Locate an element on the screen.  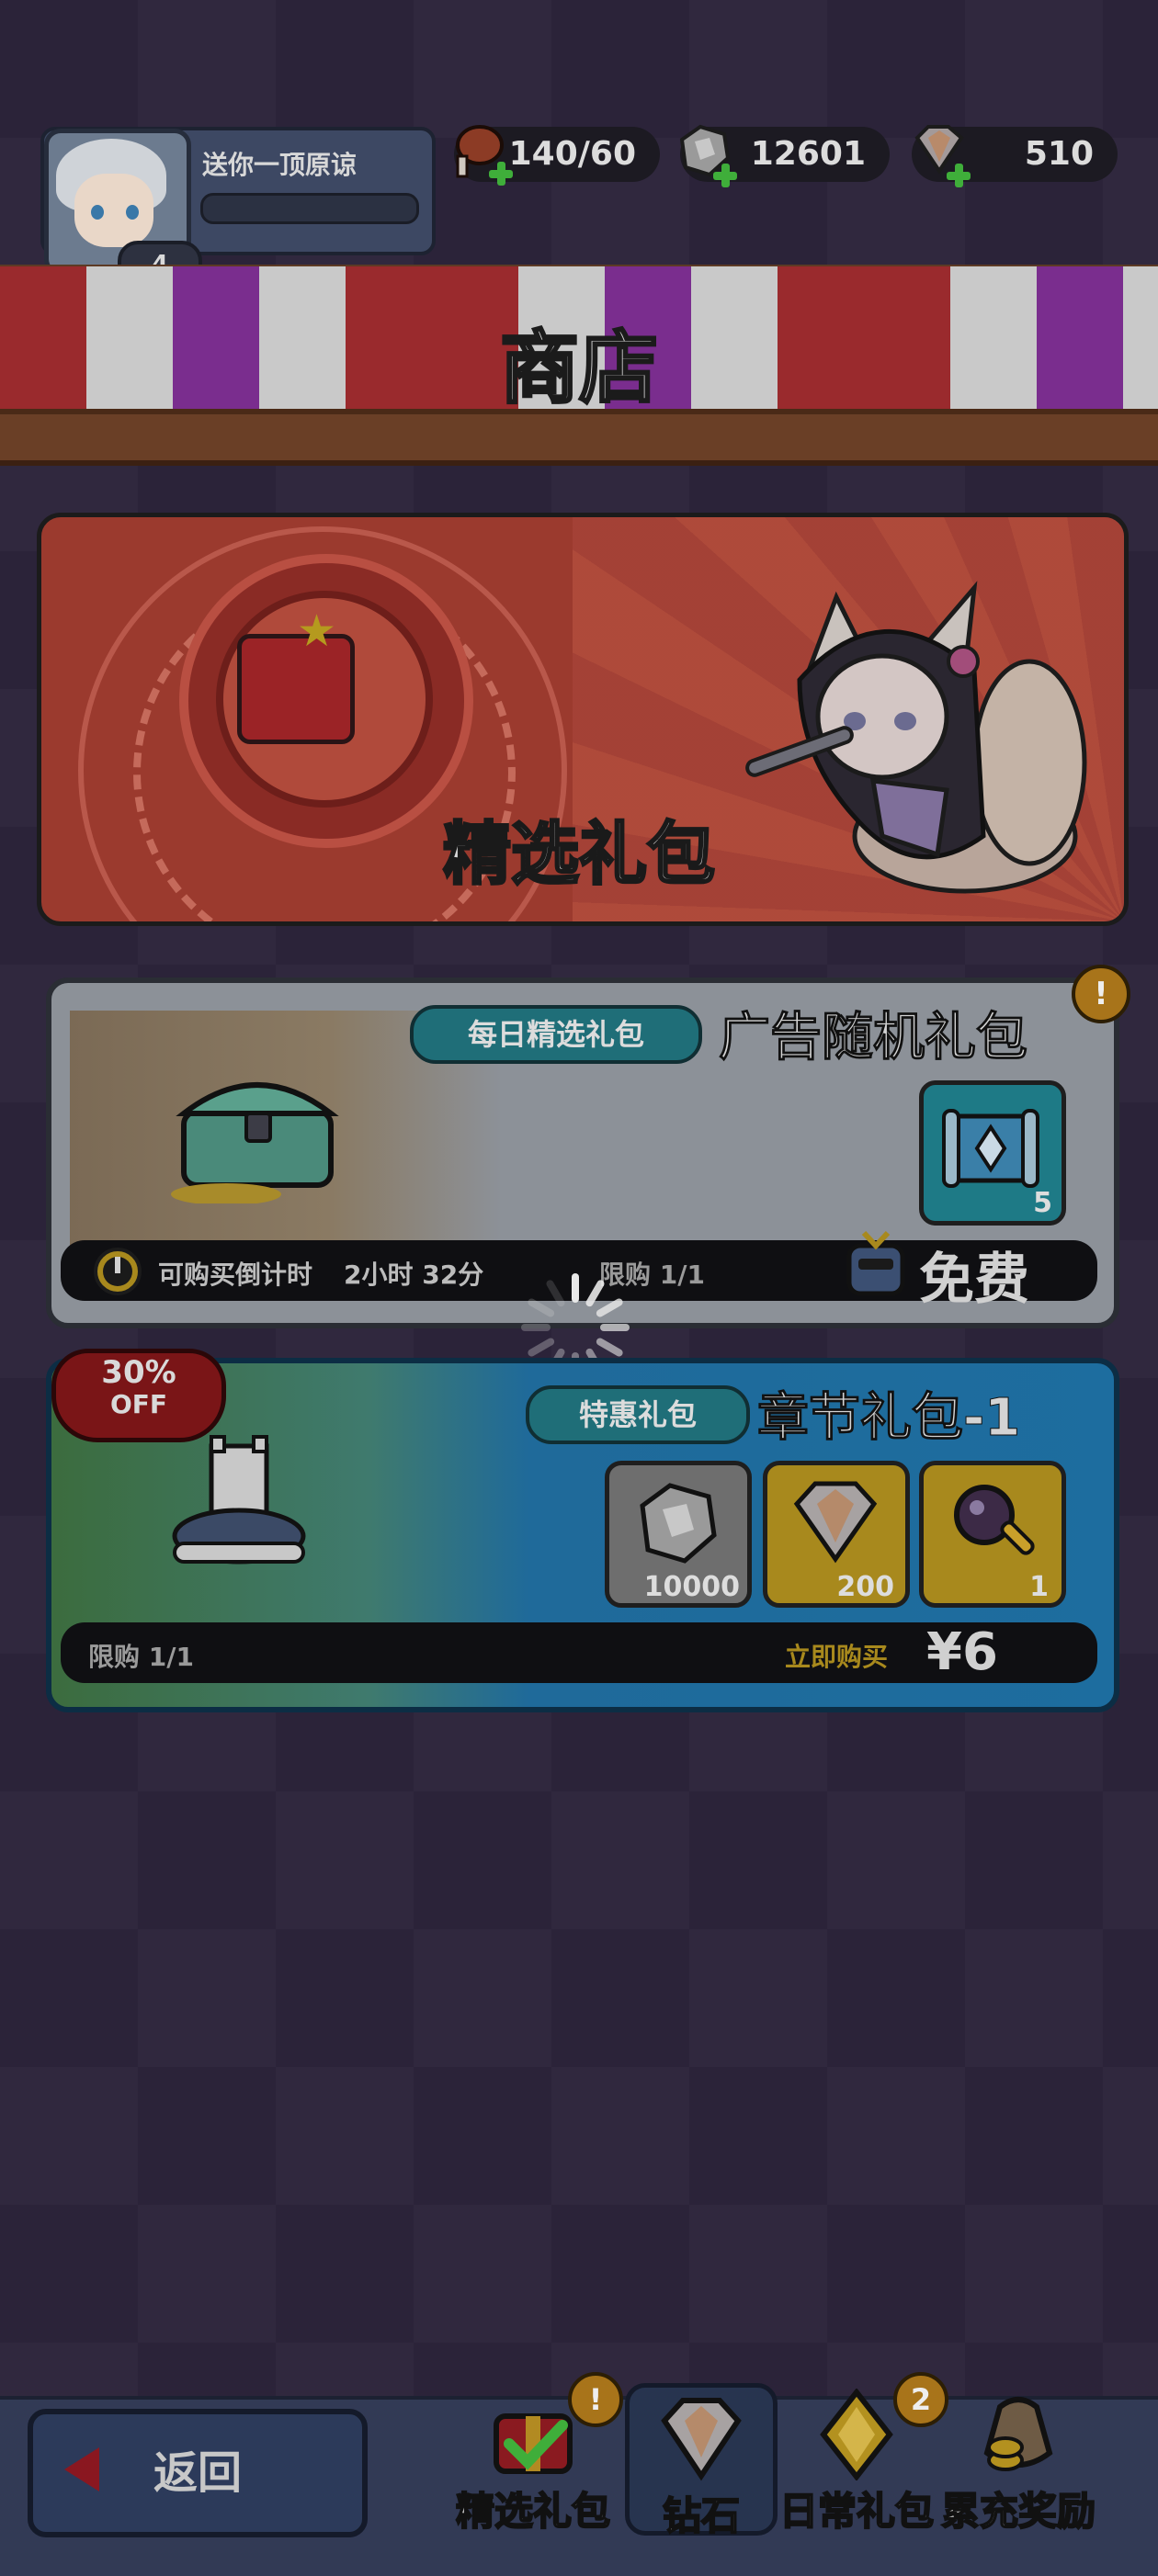
tab-diamond-label: 钻石 is located at coordinates (701, 2515).